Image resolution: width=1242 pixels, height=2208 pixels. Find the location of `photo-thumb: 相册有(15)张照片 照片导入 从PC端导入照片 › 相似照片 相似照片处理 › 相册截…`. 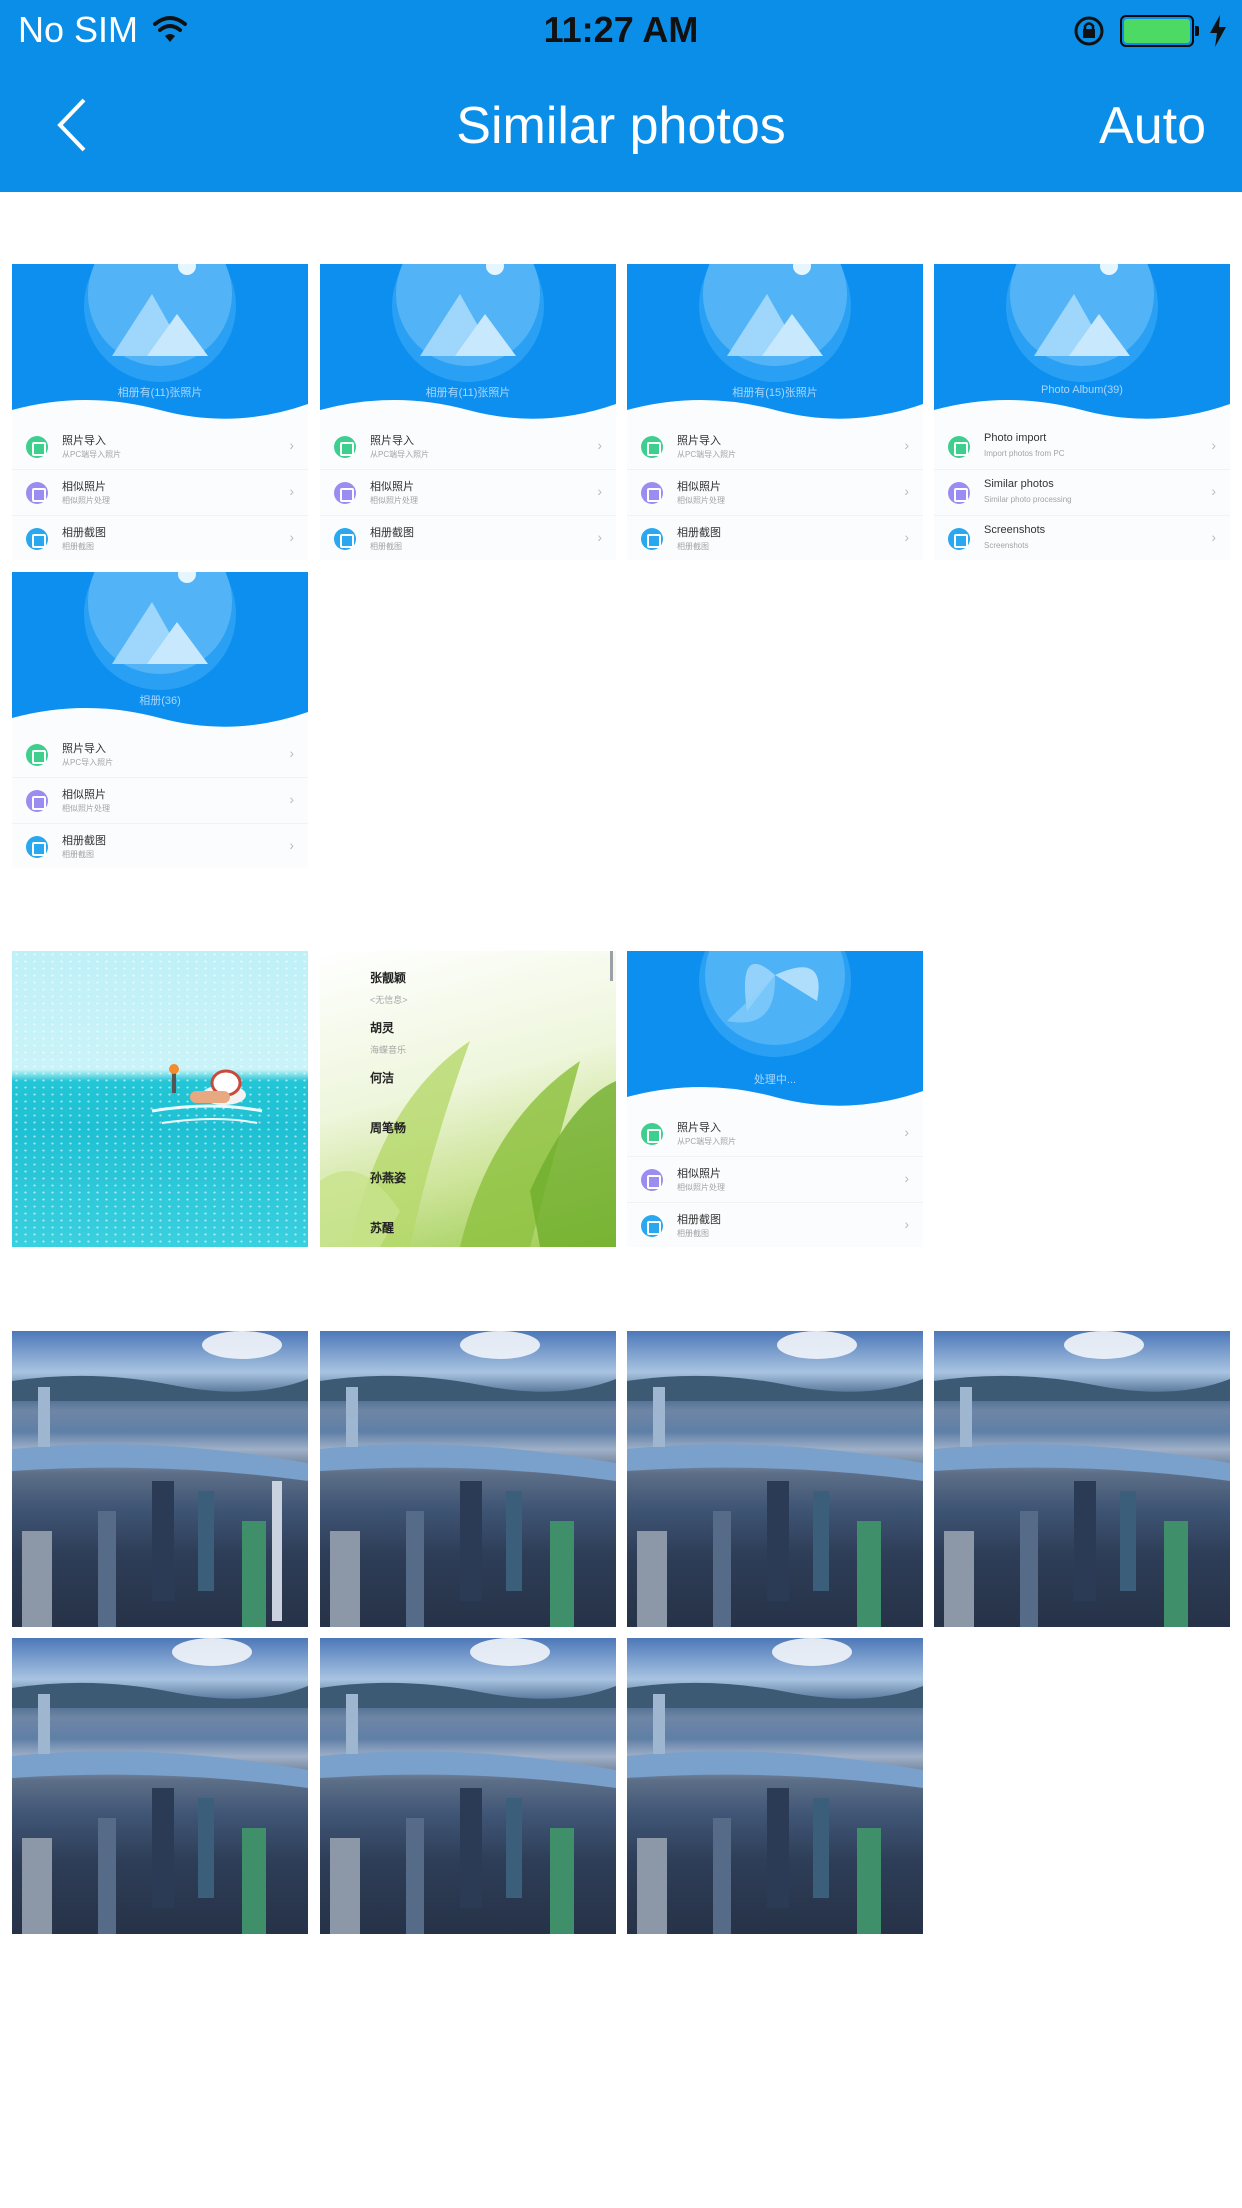

photo-thumb: 相册有(15)张照片 照片导入 从PC端导入照片 › 相似照片 相似照片处理 › 相册截… is located at coordinates (775, 412).